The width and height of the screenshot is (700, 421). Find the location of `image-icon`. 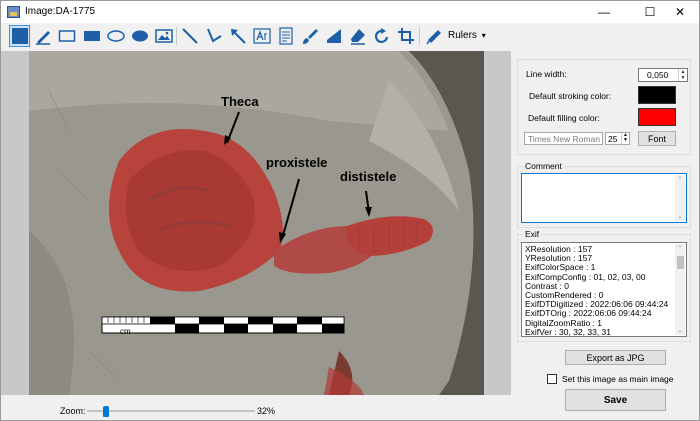

image-icon is located at coordinates (163, 36).